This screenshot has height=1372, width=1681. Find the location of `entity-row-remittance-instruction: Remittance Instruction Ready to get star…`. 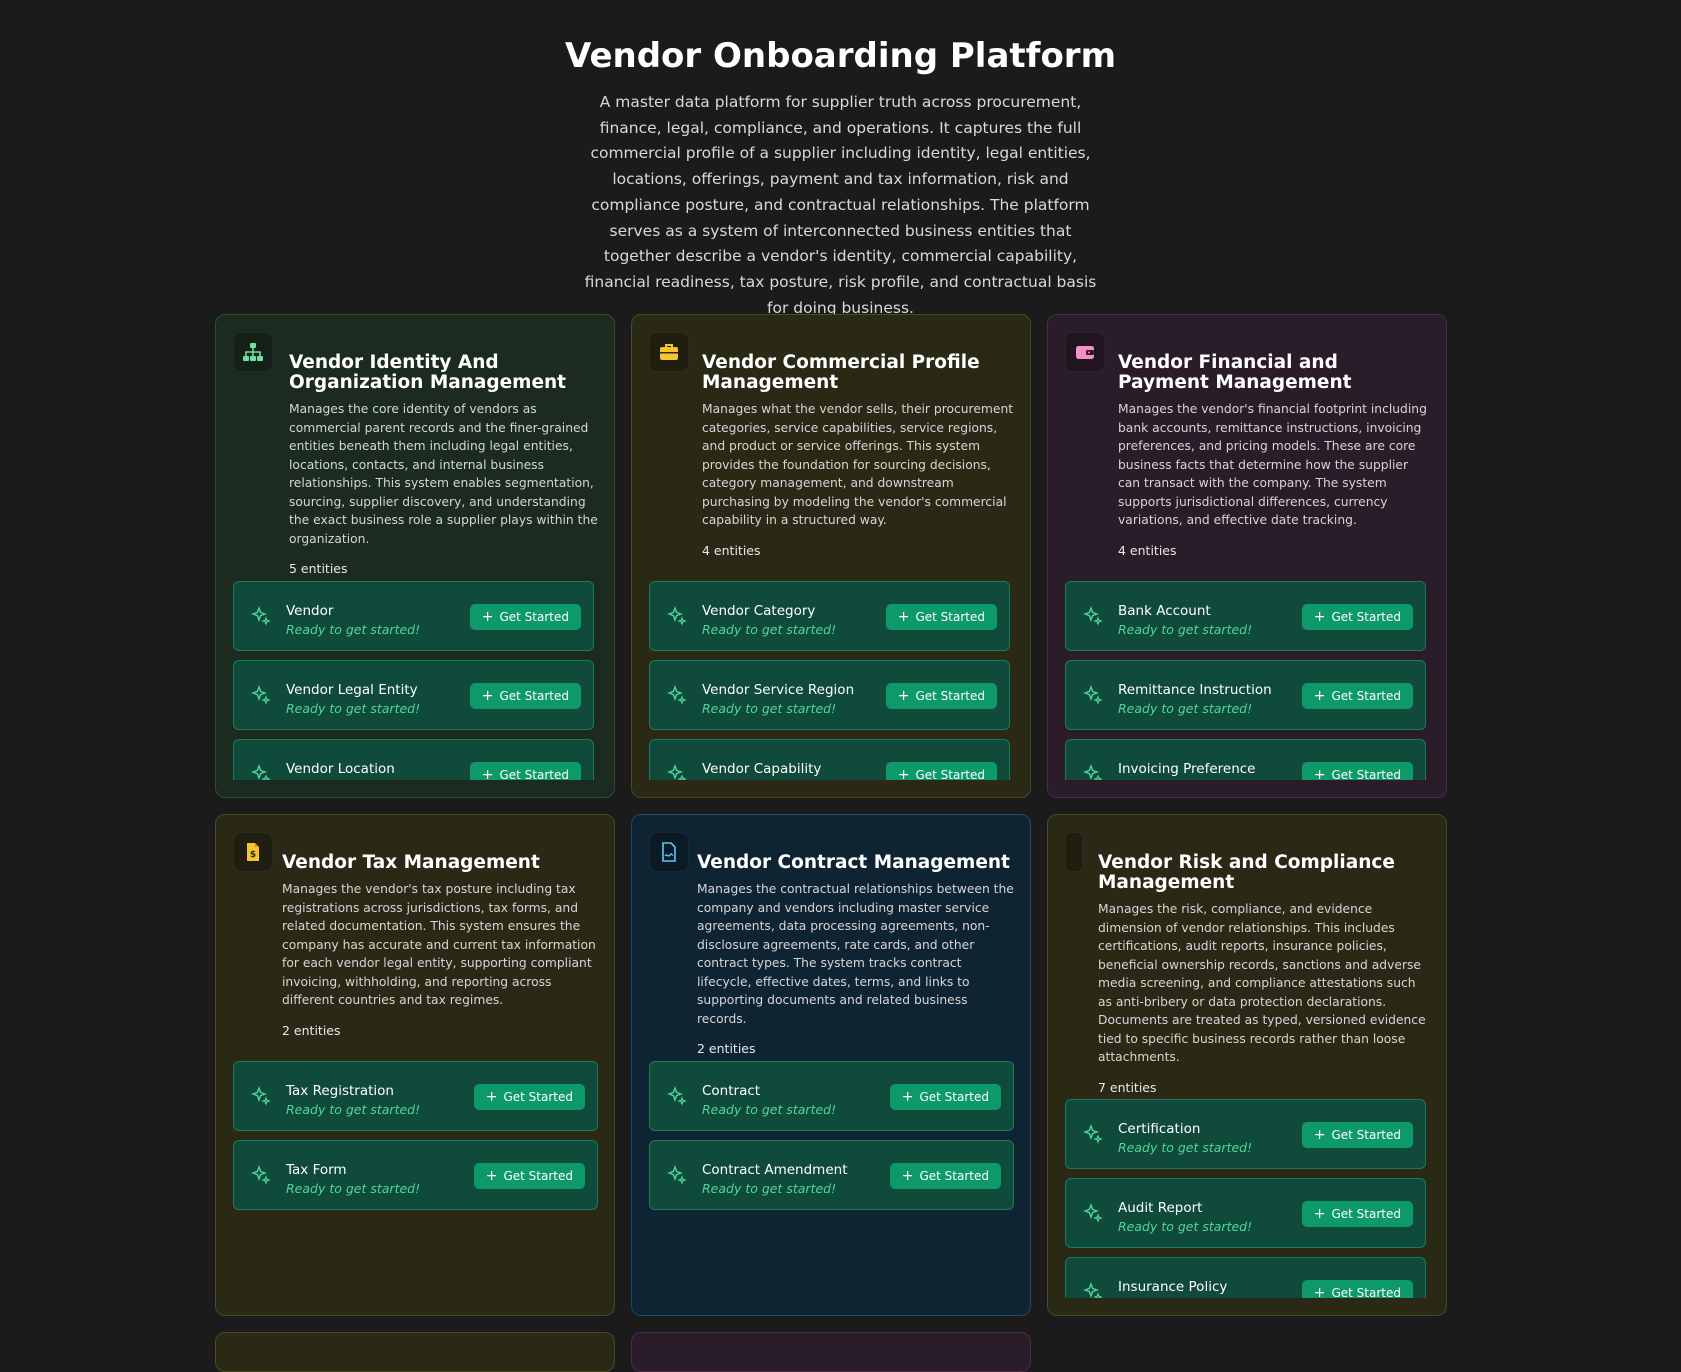

entity-row-remittance-instruction: Remittance Instruction Ready to get star… is located at coordinates (1245, 695).